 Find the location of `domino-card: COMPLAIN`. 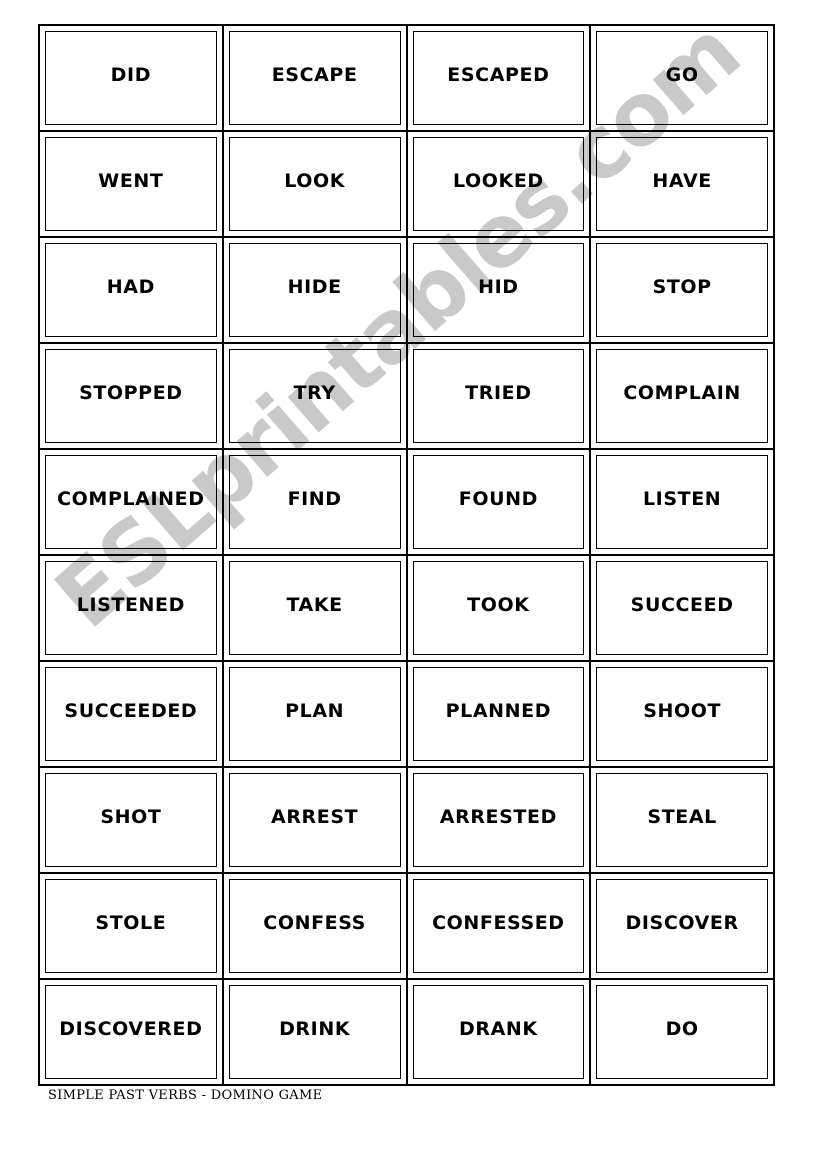

domino-card: COMPLAIN is located at coordinates (682, 396).